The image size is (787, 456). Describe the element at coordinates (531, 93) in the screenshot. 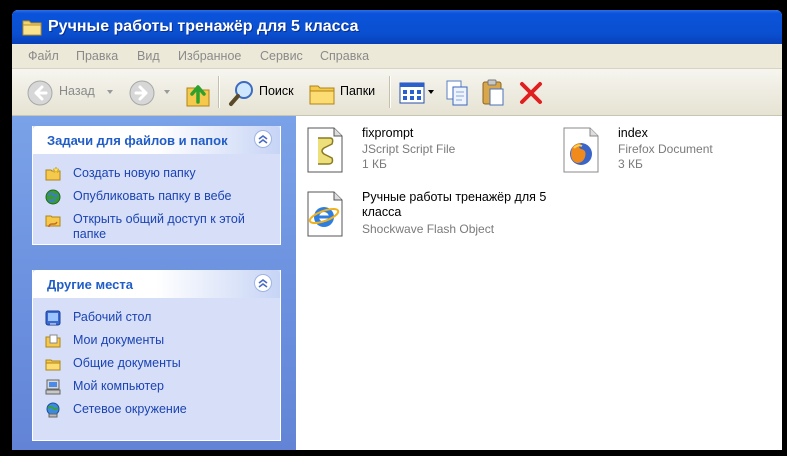

I see `delete-icon` at that location.